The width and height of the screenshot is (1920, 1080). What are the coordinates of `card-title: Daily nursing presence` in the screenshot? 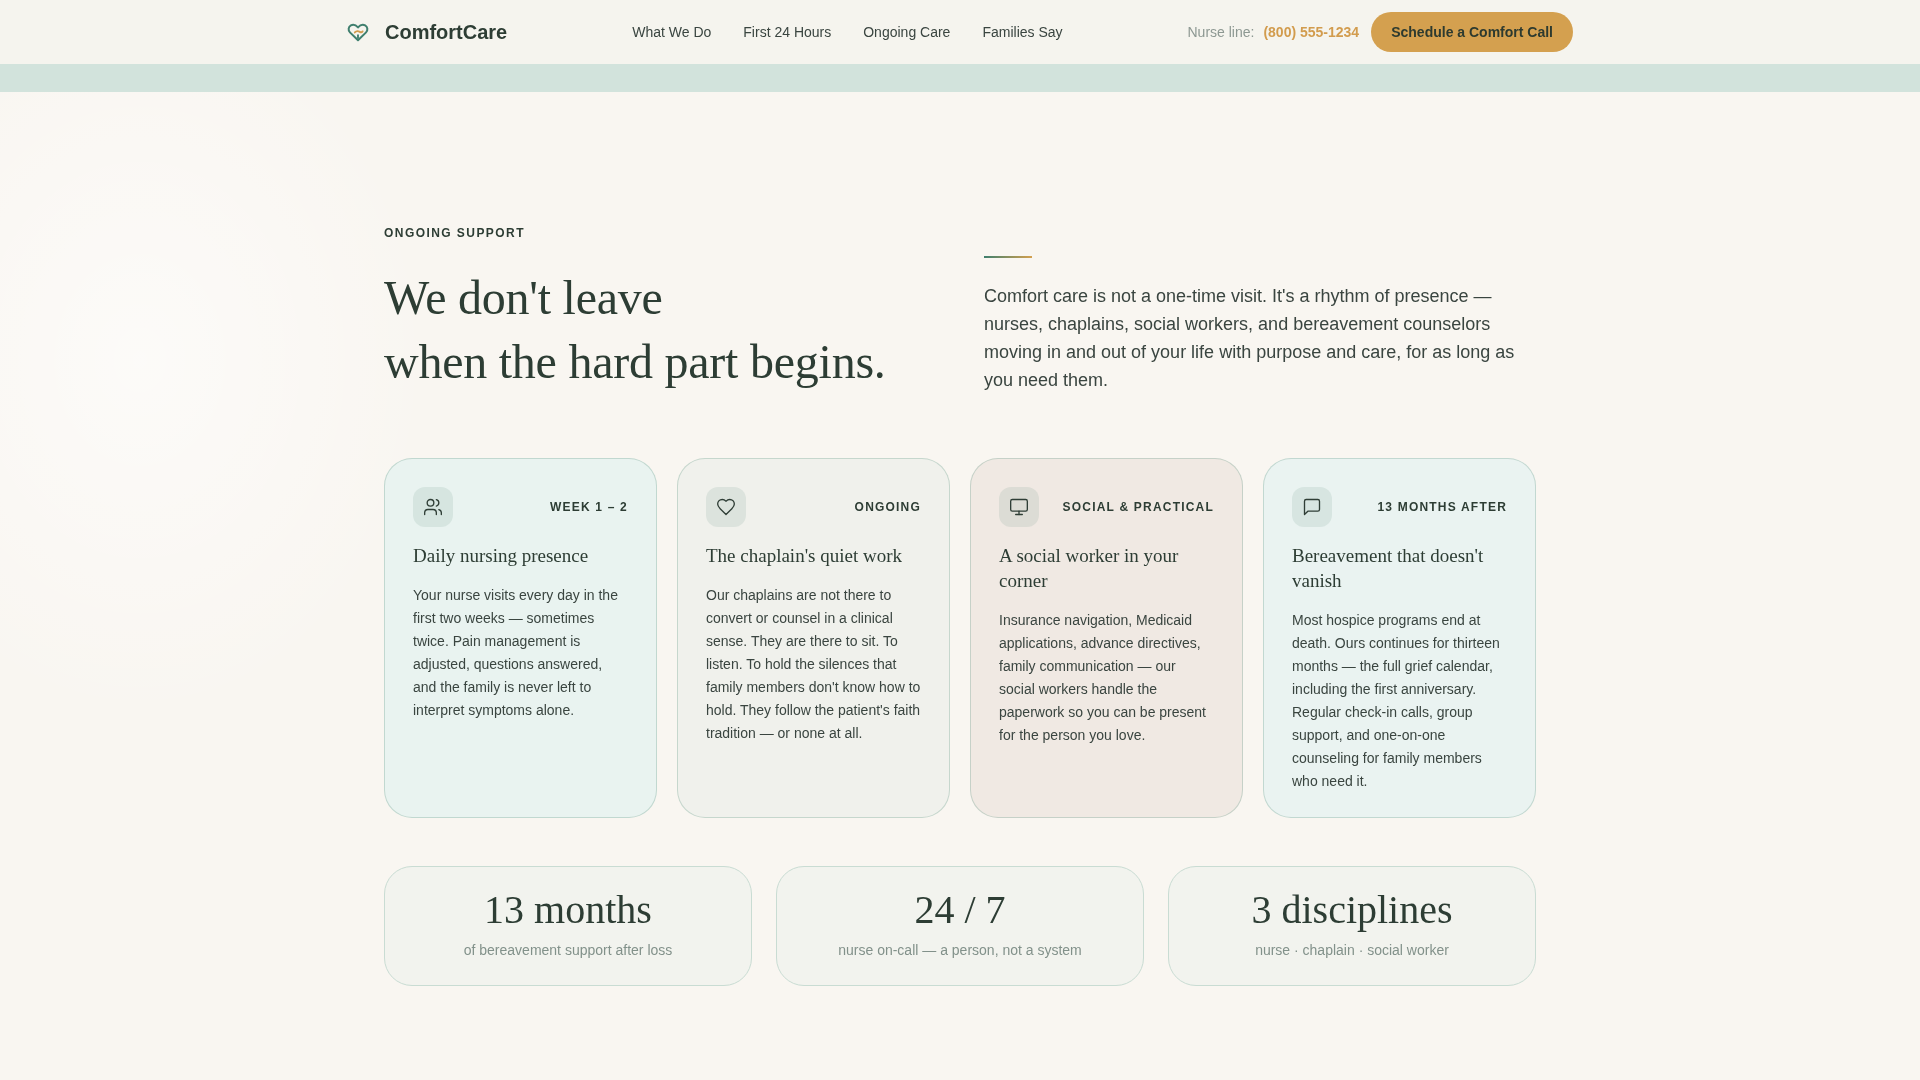 It's located at (501, 556).